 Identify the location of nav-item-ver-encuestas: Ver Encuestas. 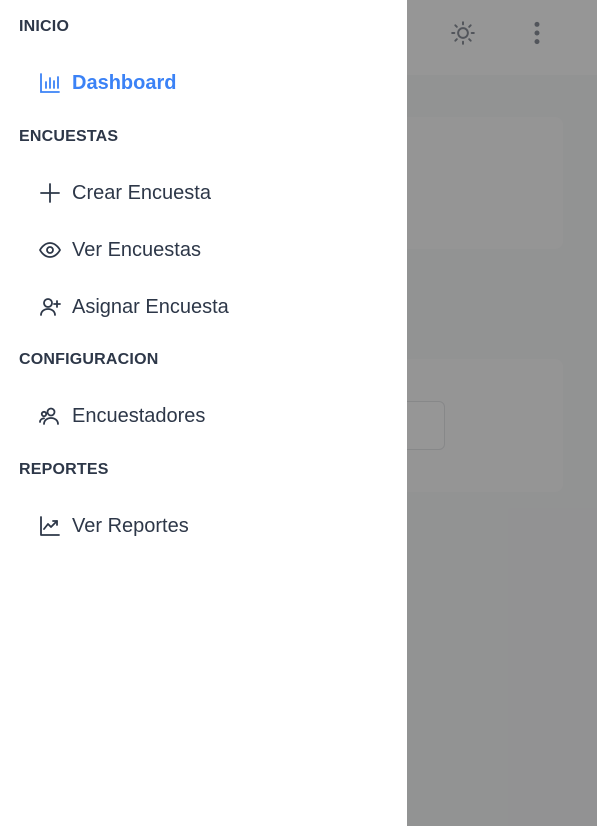
(119, 250).